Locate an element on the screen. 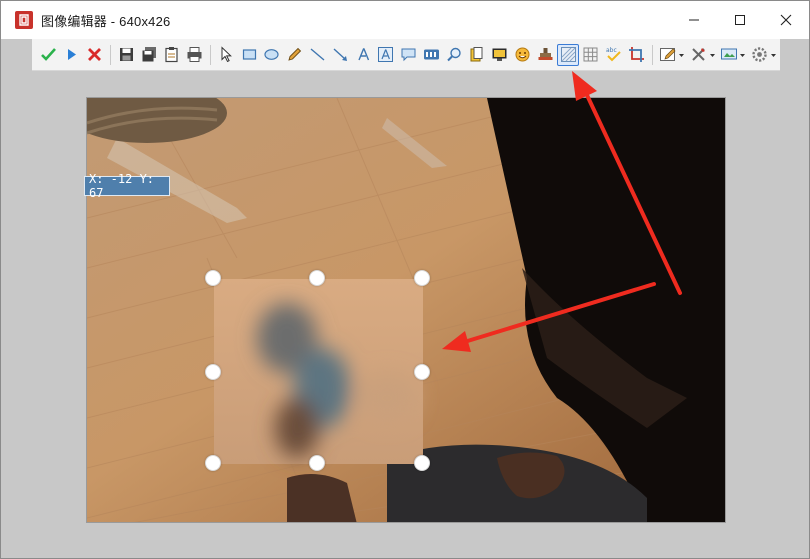  text-icon is located at coordinates (363, 54).